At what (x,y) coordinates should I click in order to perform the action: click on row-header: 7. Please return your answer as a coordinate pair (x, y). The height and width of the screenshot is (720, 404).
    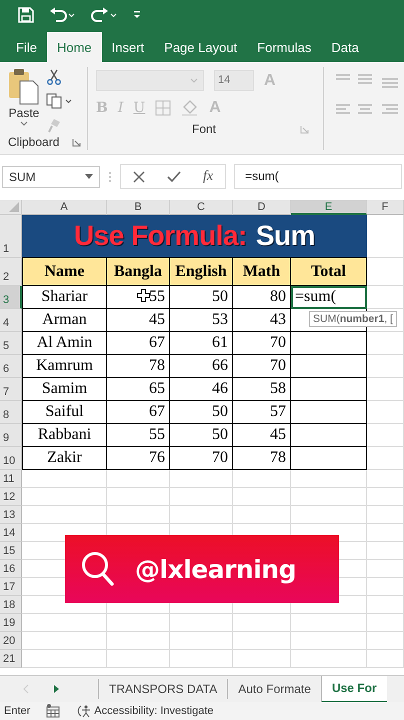
    Looking at the image, I should click on (11, 389).